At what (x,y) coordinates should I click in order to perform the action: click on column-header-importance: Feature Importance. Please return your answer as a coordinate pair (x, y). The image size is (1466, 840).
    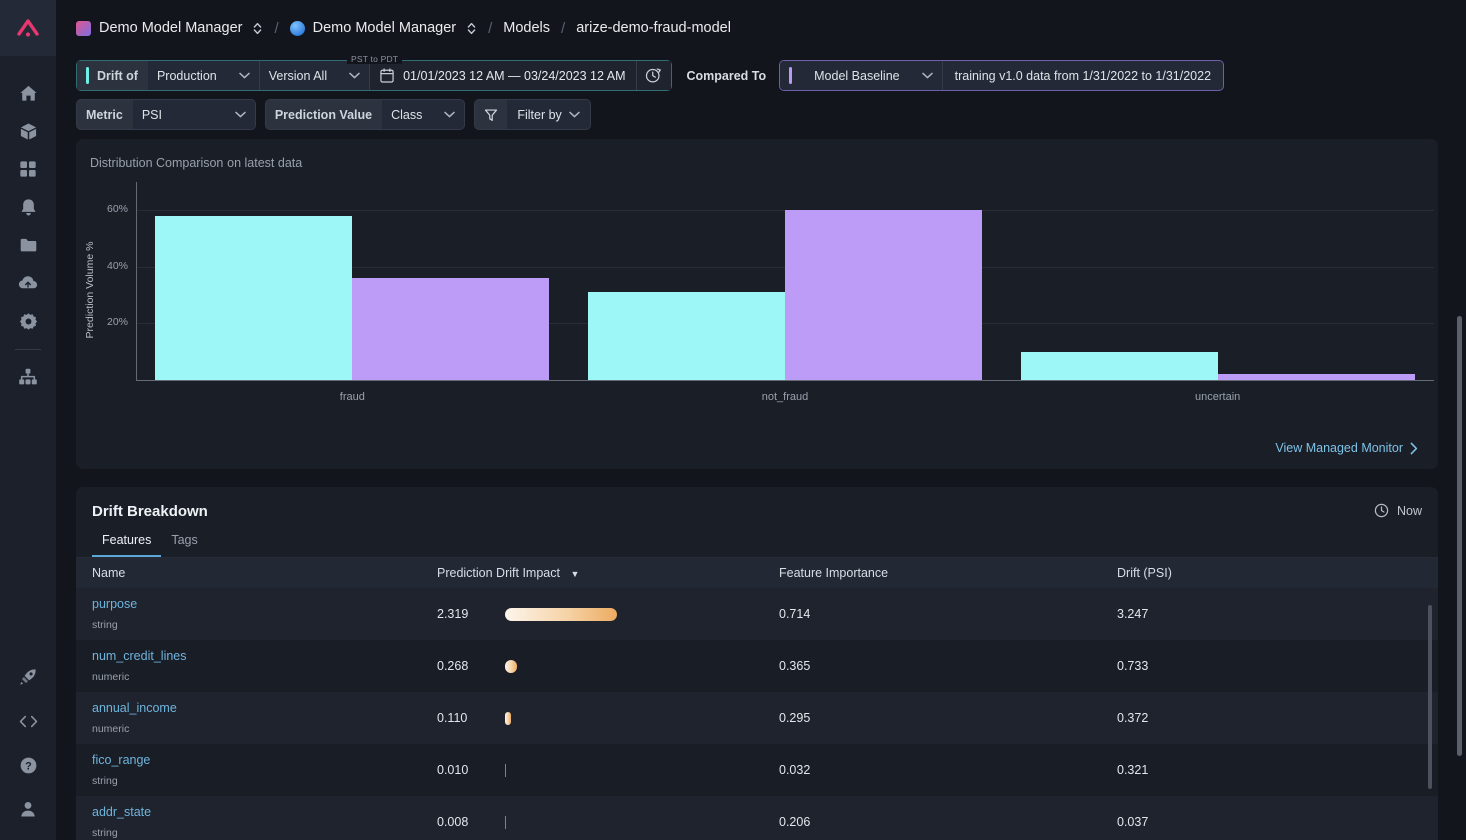
    Looking at the image, I should click on (932, 573).